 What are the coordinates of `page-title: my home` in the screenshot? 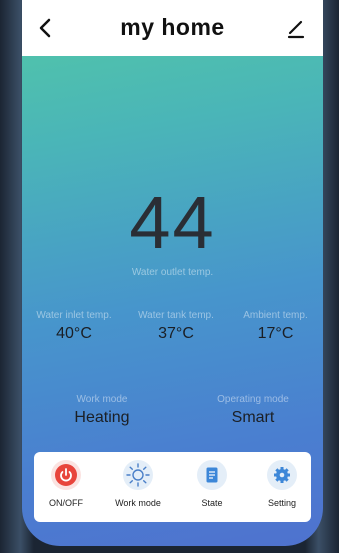 It's located at (172, 27).